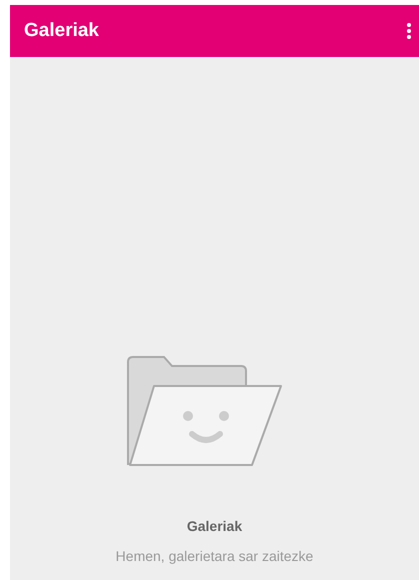 The width and height of the screenshot is (419, 580). Describe the element at coordinates (215, 556) in the screenshot. I see `empty-message: Hemen, galerietara sar zaitezke` at that location.